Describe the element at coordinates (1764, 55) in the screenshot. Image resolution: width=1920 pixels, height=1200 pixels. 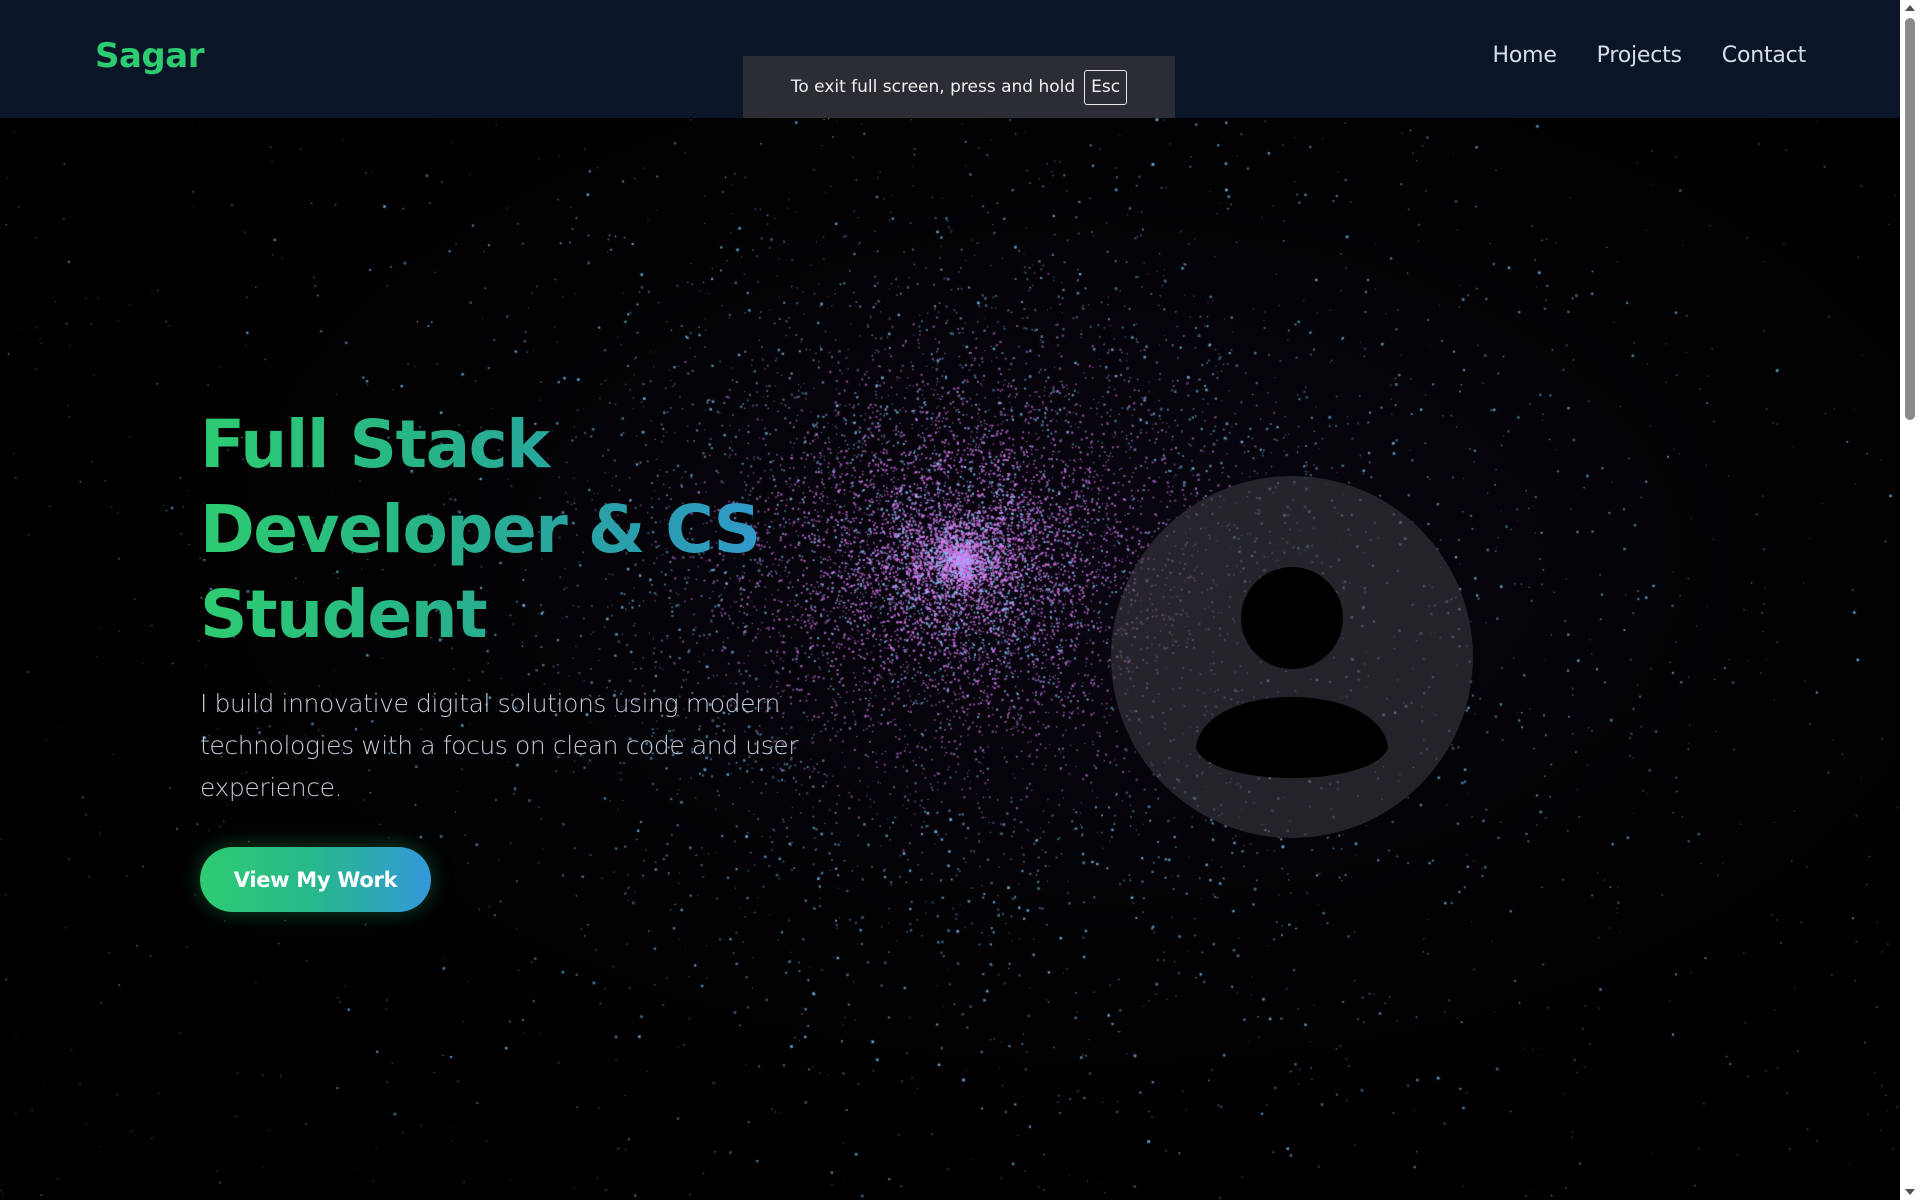
I see `nav-contact-link: Contact` at that location.